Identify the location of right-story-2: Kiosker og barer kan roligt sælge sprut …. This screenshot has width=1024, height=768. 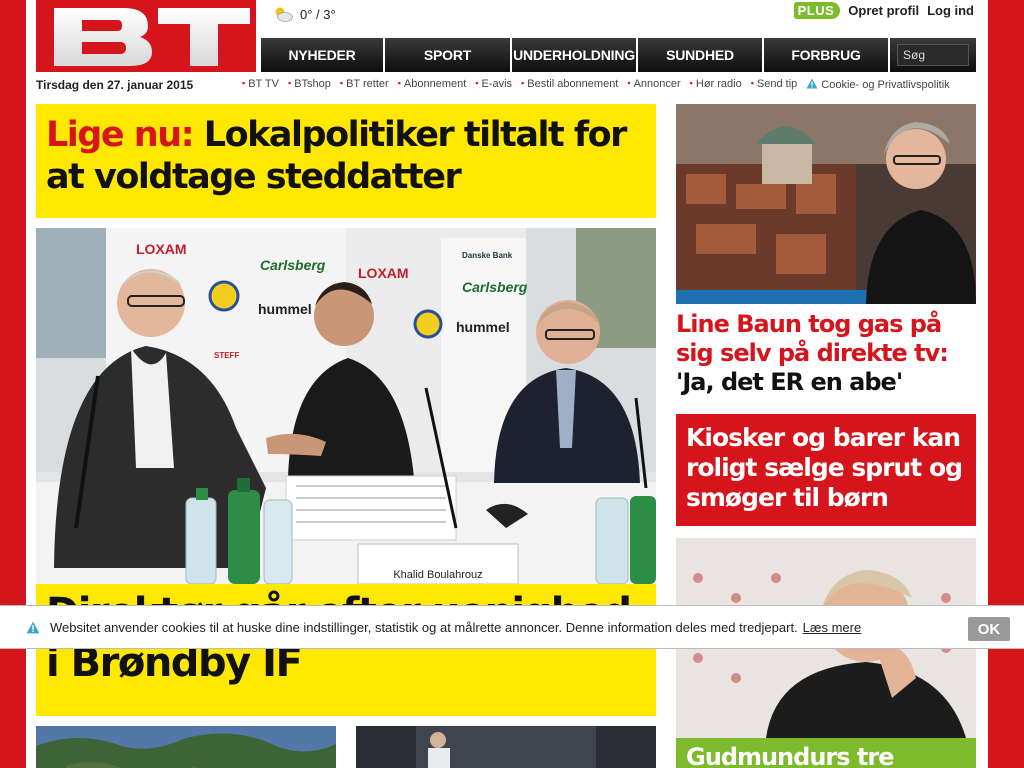
(826, 470).